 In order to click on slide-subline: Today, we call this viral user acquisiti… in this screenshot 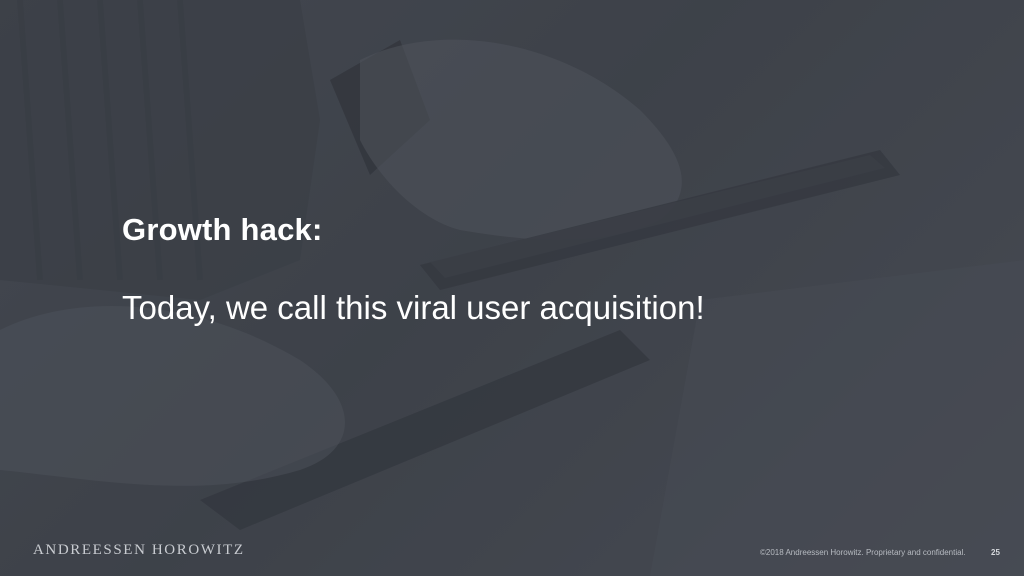, I will do `click(413, 307)`.